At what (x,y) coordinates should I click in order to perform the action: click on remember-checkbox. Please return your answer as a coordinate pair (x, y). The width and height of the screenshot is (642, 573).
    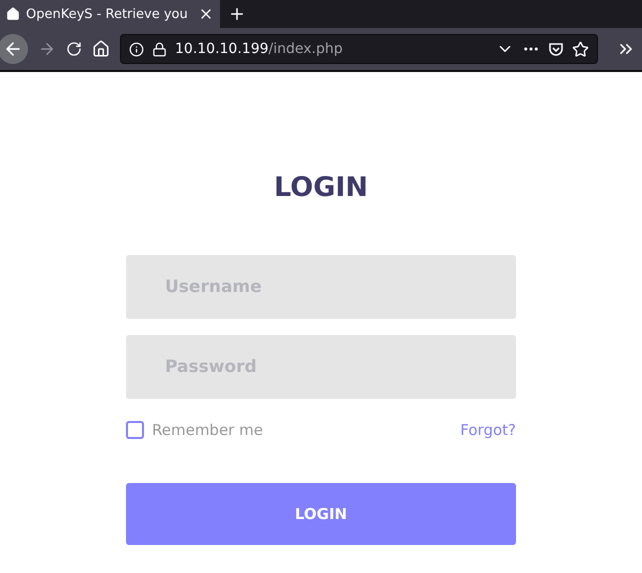
    Looking at the image, I should click on (135, 430).